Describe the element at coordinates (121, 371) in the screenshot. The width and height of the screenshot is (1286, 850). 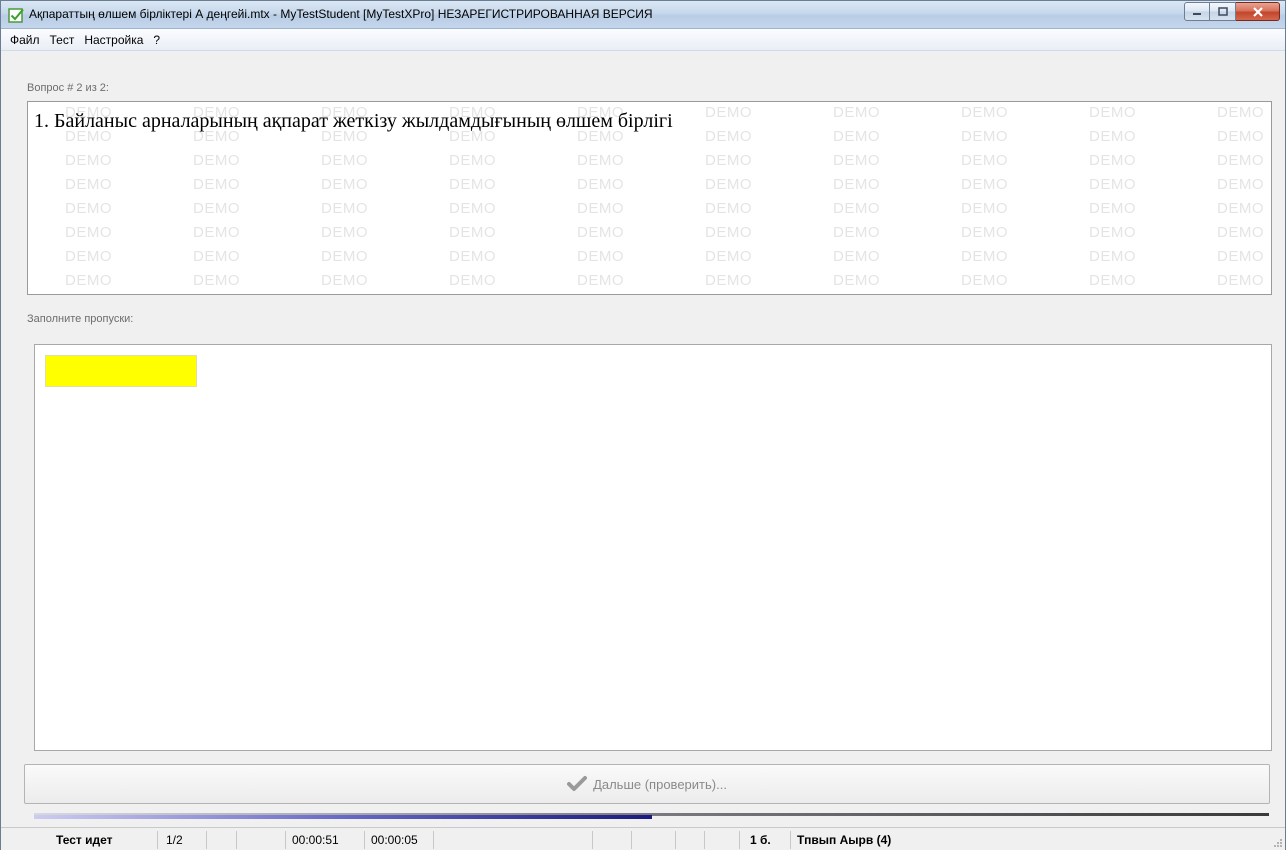
I see `fill-blank-input` at that location.